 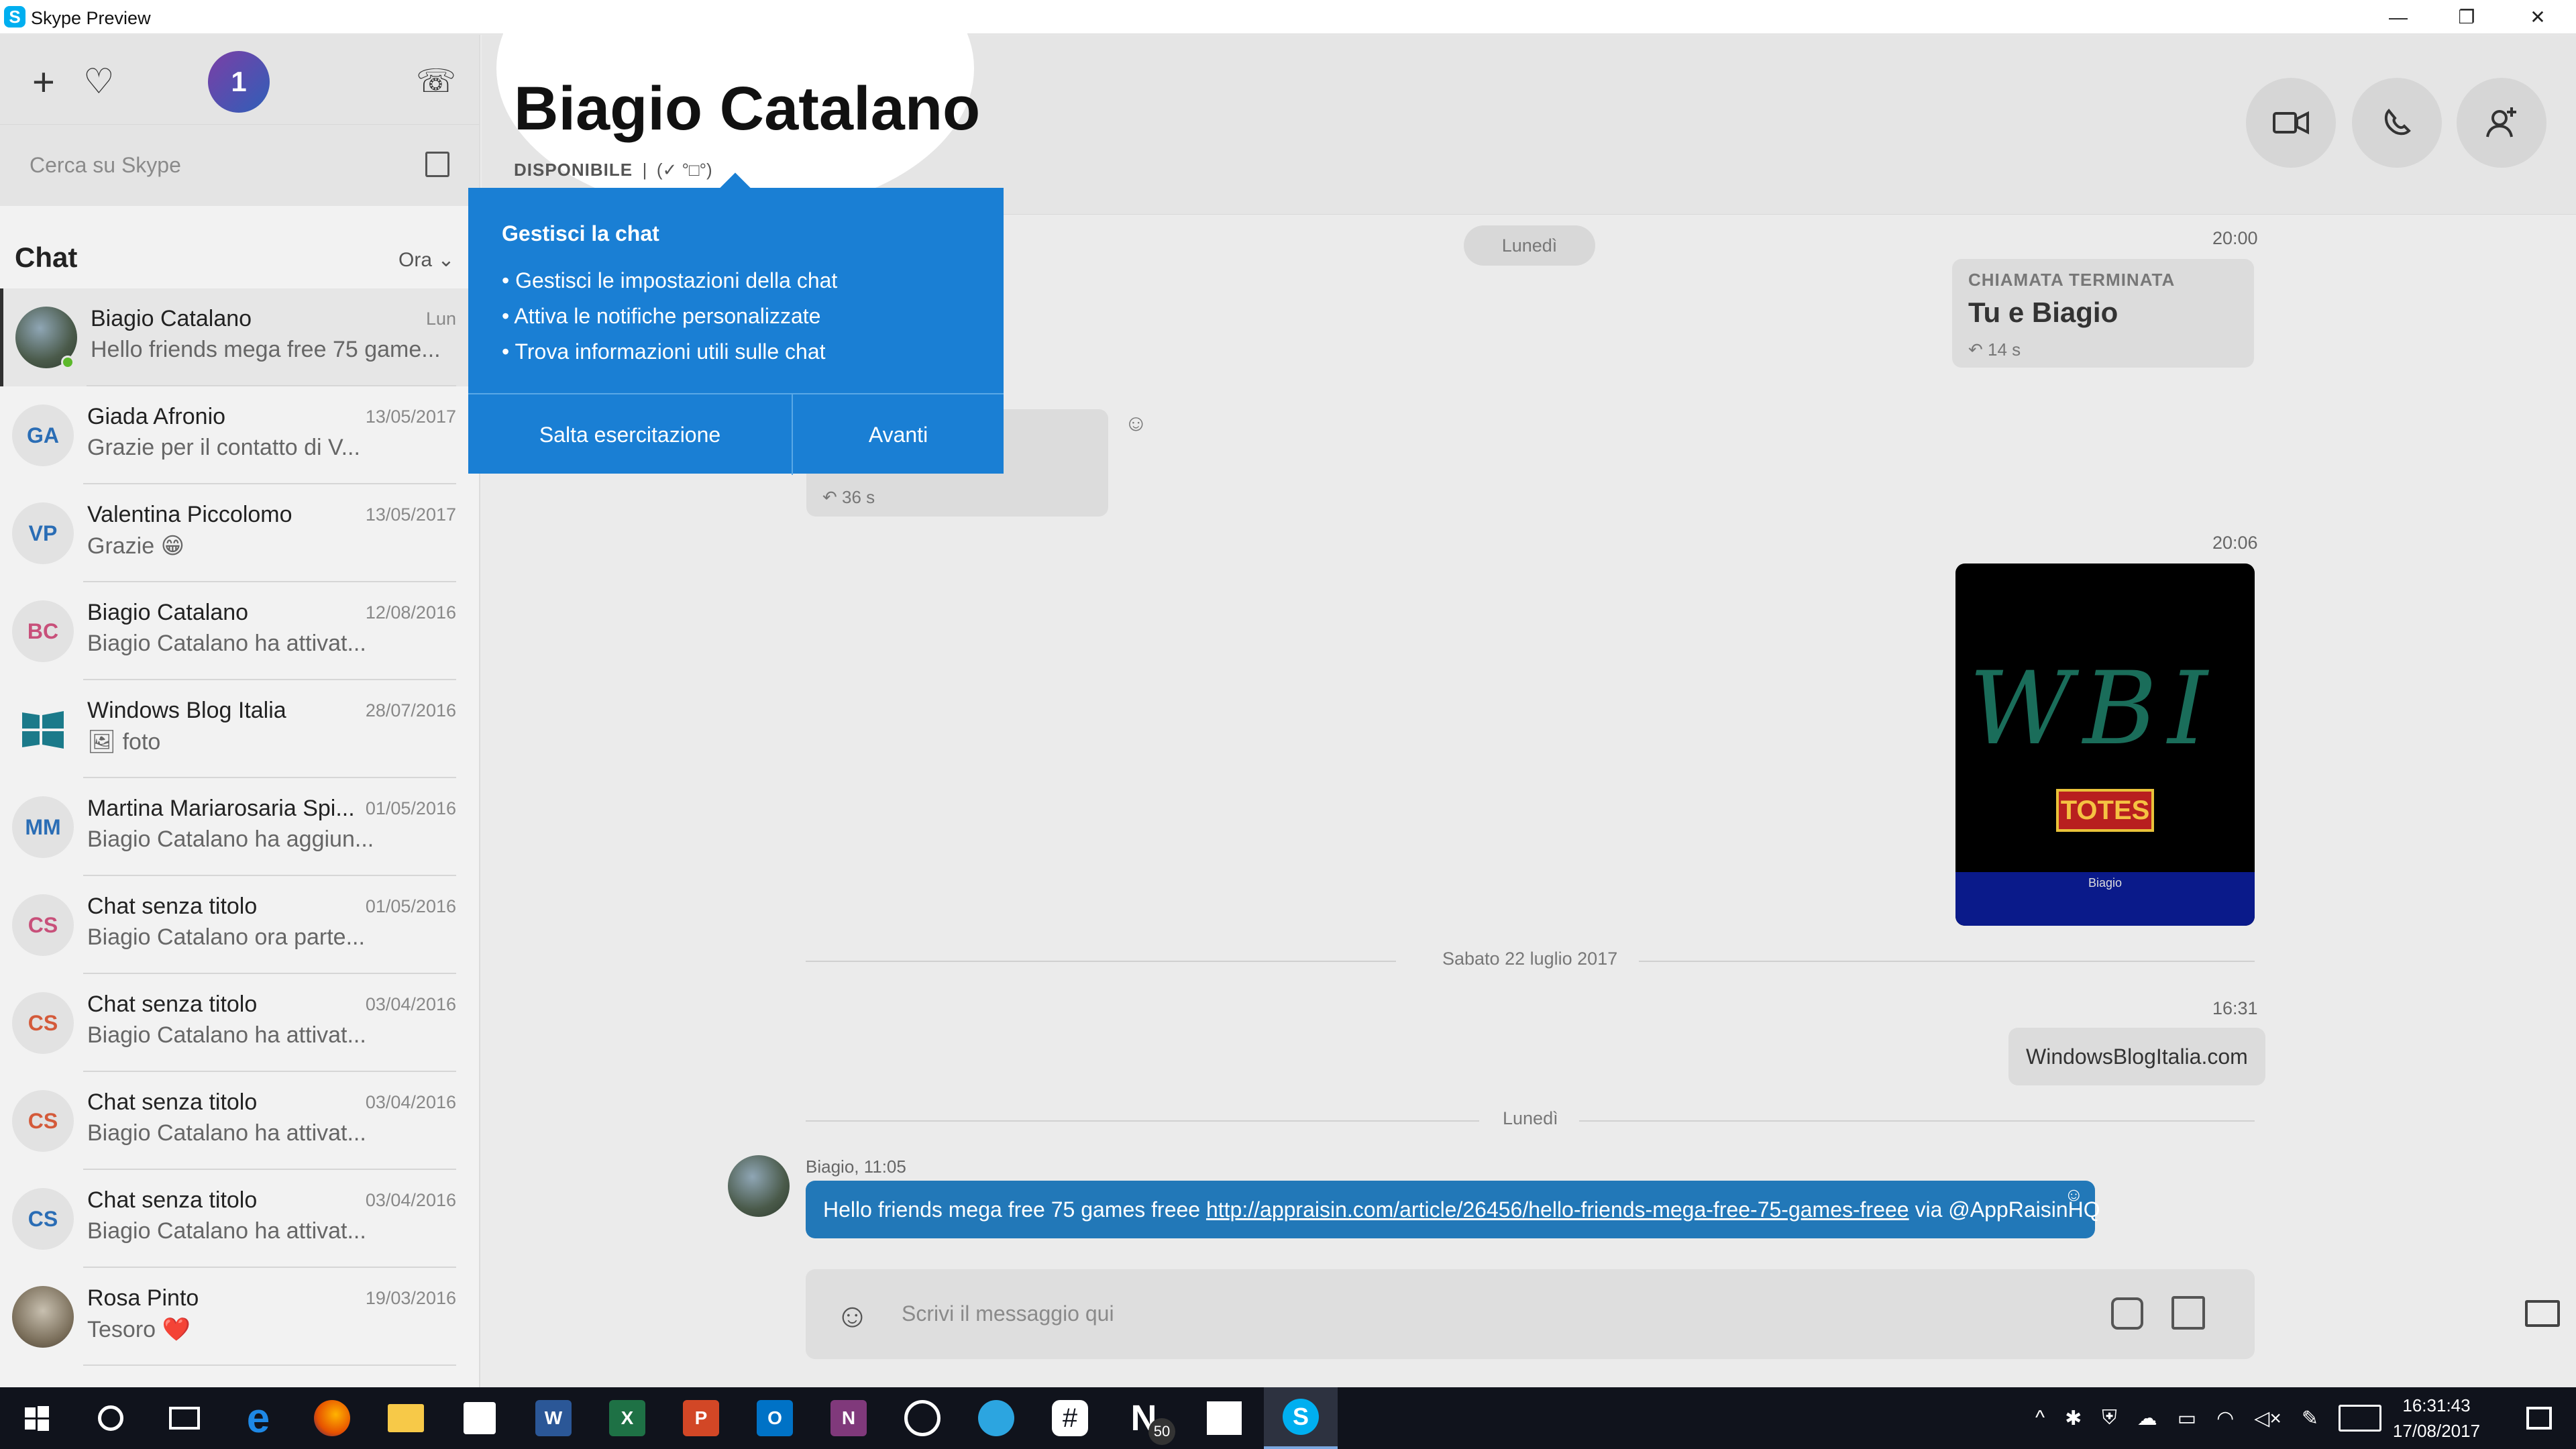 What do you see at coordinates (2136, 1056) in the screenshot?
I see `outgoing-message: WindowsBlogItalia.com` at bounding box center [2136, 1056].